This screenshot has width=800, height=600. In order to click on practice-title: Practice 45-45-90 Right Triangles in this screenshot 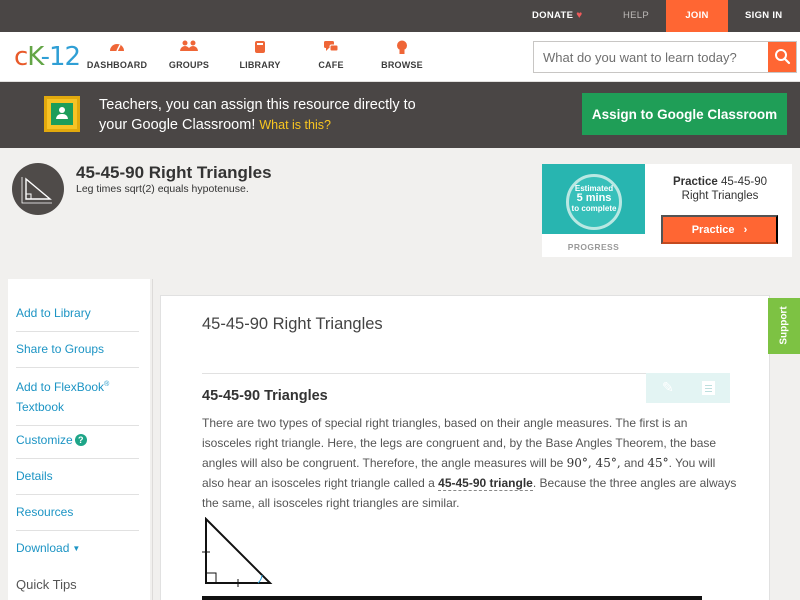, I will do `click(719, 189)`.